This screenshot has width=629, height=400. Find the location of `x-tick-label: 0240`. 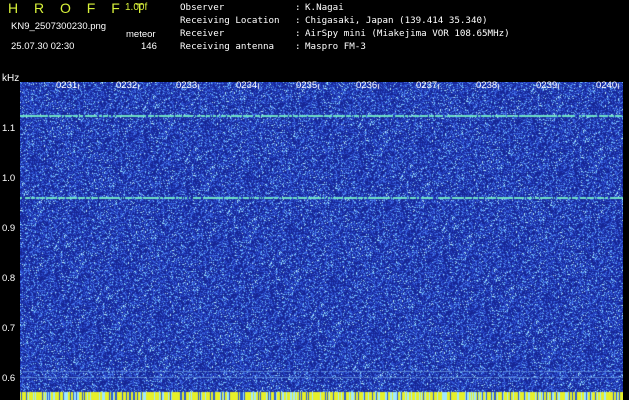

x-tick-label: 0240 is located at coordinates (607, 85).